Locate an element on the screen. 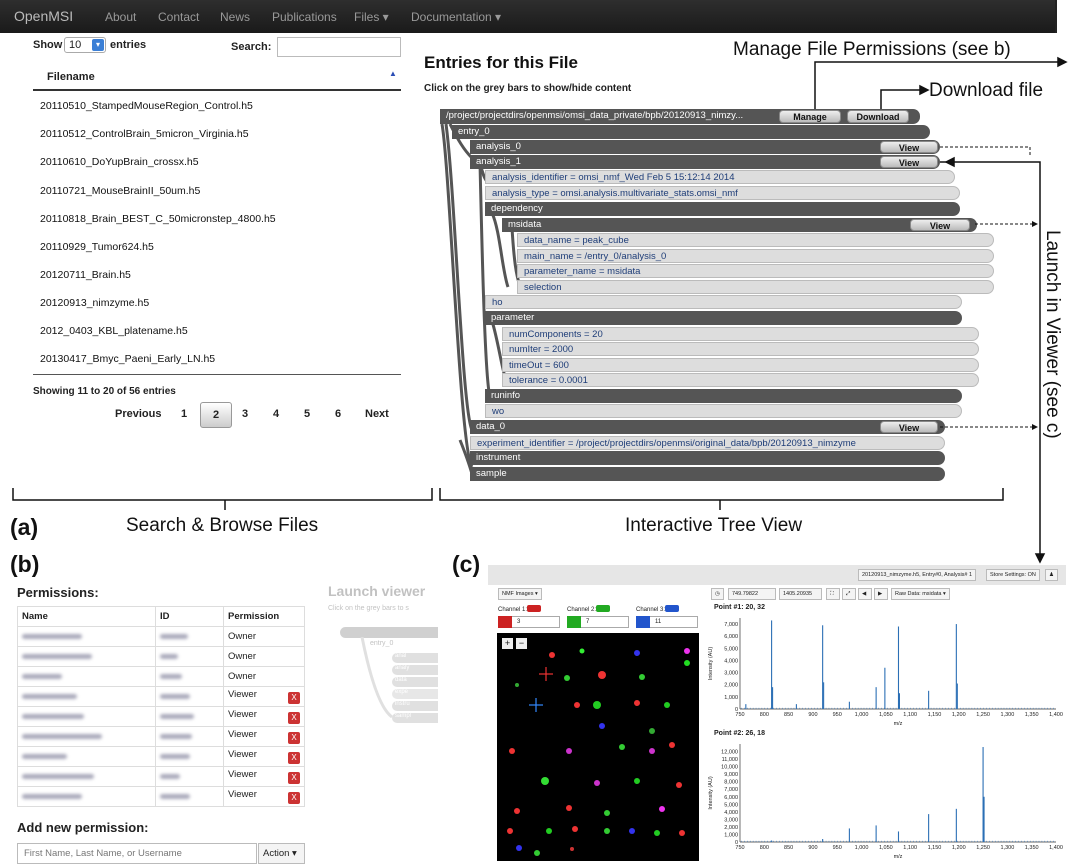 The height and width of the screenshot is (866, 1071). channel-1-toggle is located at coordinates (534, 608).